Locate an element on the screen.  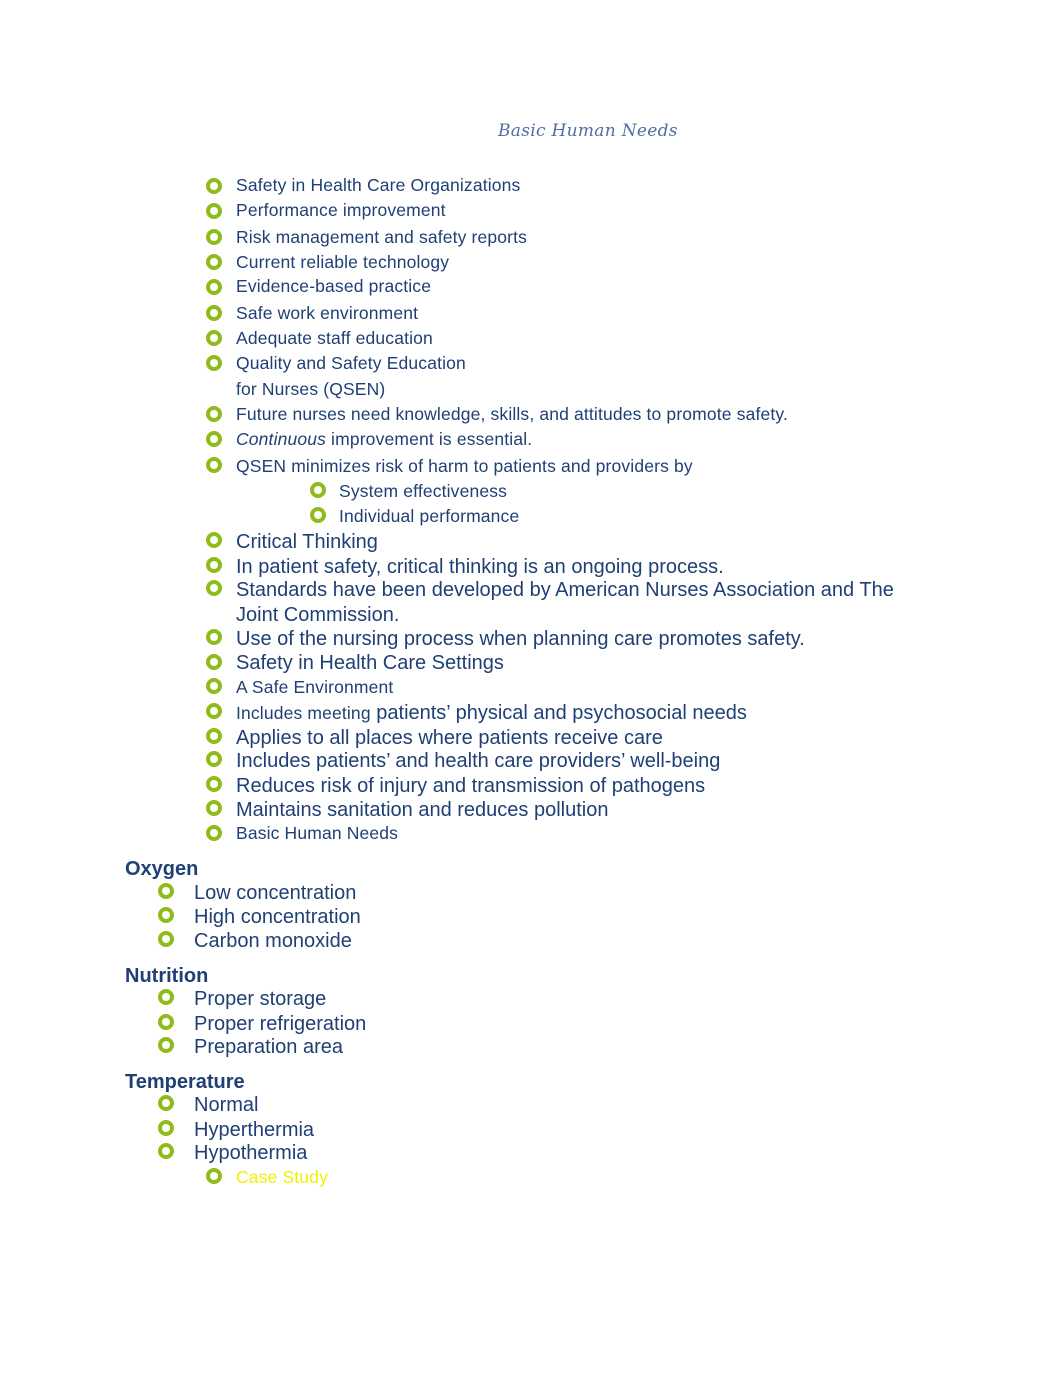
item-text: Critical Thinking is located at coordinates (307, 542).